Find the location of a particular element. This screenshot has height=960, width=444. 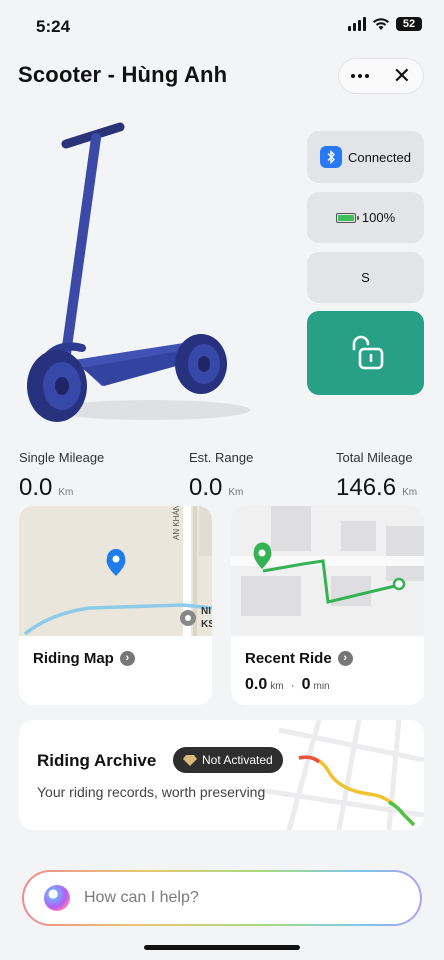

more-options-icon is located at coordinates (359, 76).